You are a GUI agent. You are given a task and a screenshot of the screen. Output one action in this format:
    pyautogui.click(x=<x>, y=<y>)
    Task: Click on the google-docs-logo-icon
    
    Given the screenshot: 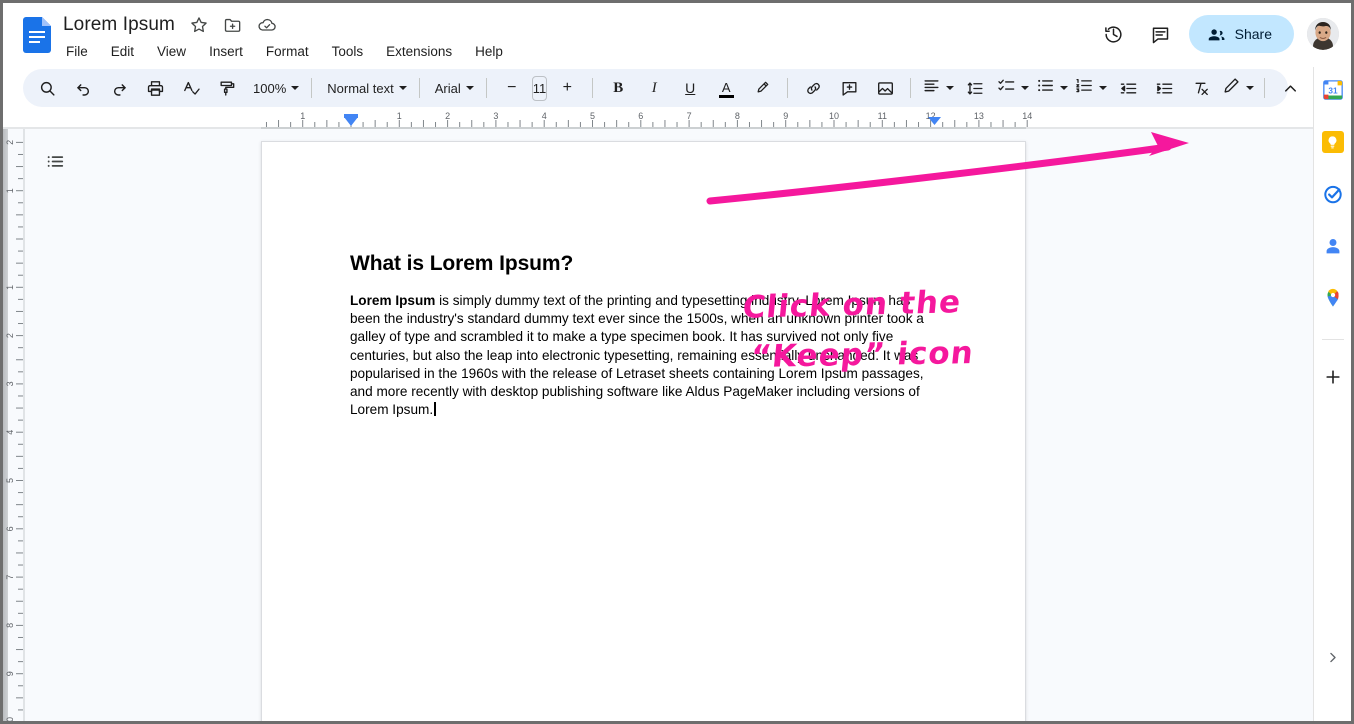 What is the action you would take?
    pyautogui.click(x=37, y=35)
    